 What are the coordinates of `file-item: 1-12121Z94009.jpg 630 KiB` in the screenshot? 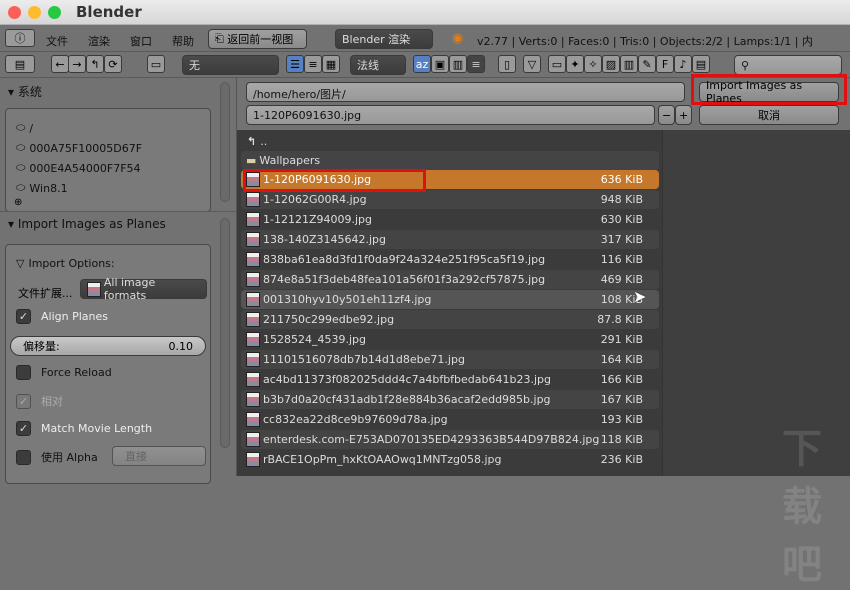 It's located at (450, 219).